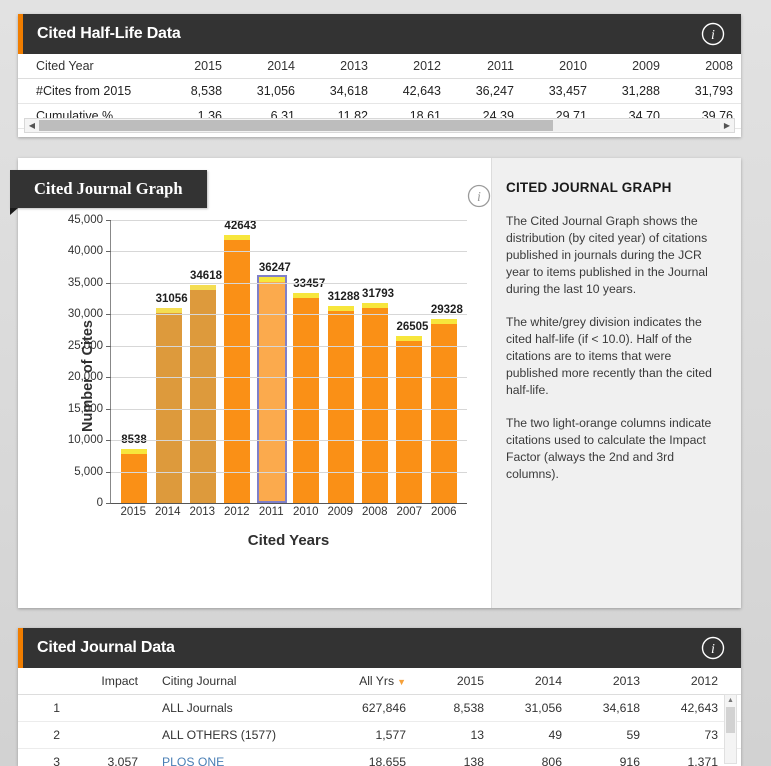 The image size is (771, 766). I want to click on bar: 42643, so click(240, 361).